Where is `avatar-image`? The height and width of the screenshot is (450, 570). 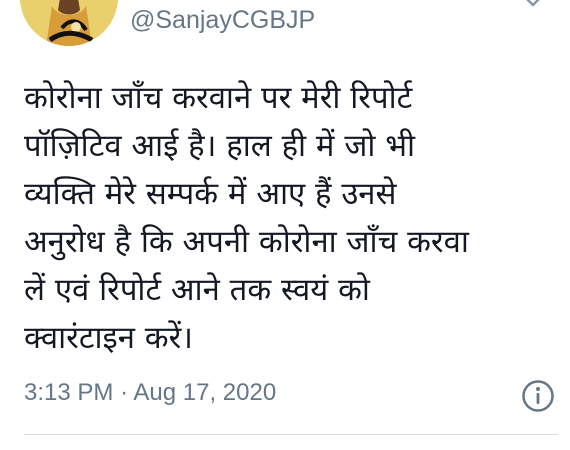 avatar-image is located at coordinates (69, 23).